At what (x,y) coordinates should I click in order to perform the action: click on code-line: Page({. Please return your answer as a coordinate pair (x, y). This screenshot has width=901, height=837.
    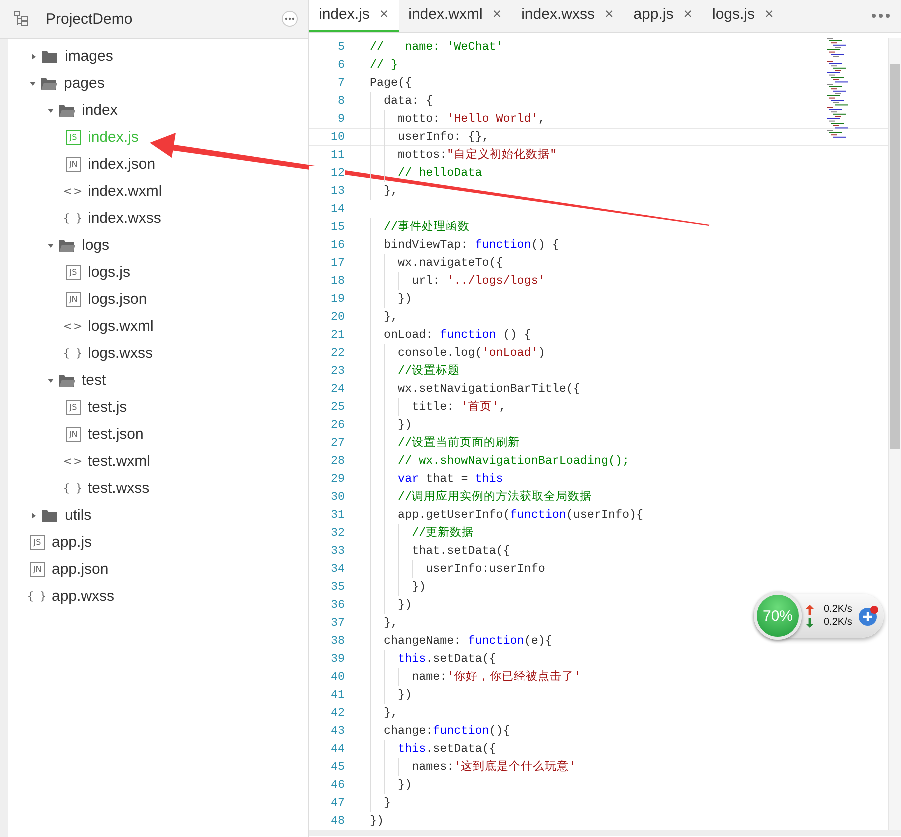
    Looking at the image, I should click on (391, 83).